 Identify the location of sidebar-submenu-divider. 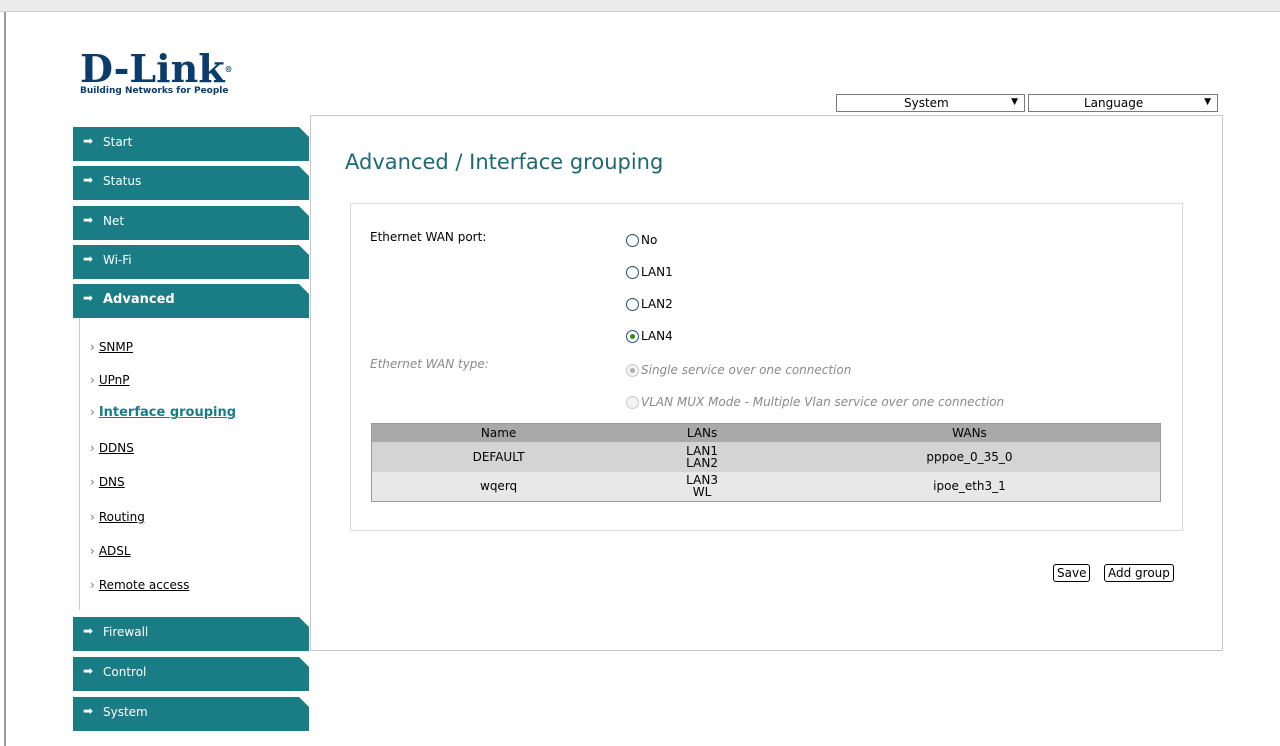
(79, 464).